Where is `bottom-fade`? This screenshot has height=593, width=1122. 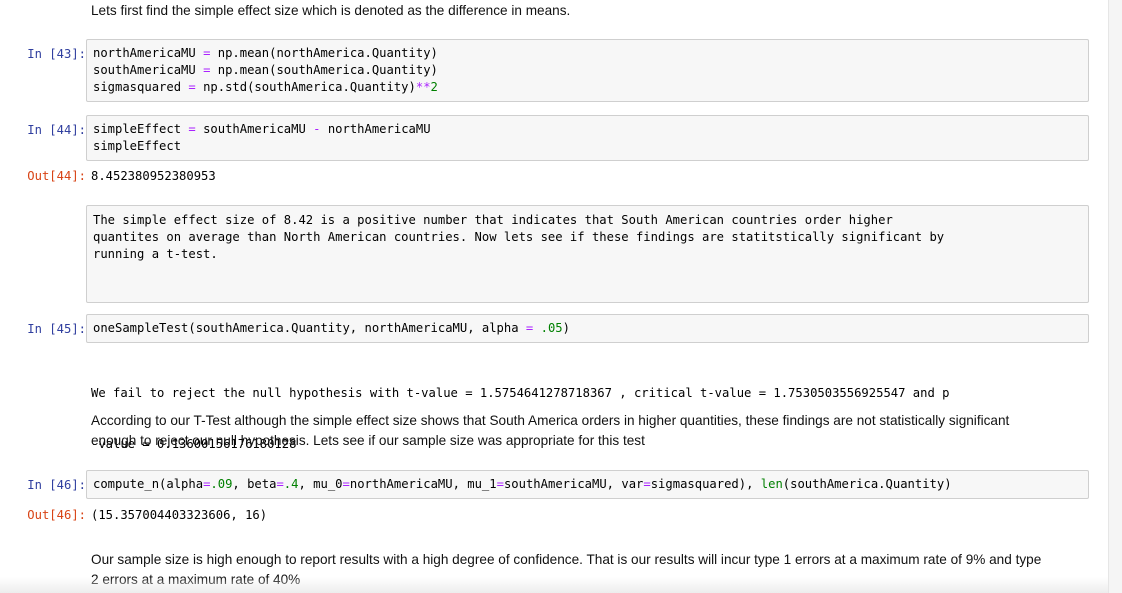
bottom-fade is located at coordinates (554, 585).